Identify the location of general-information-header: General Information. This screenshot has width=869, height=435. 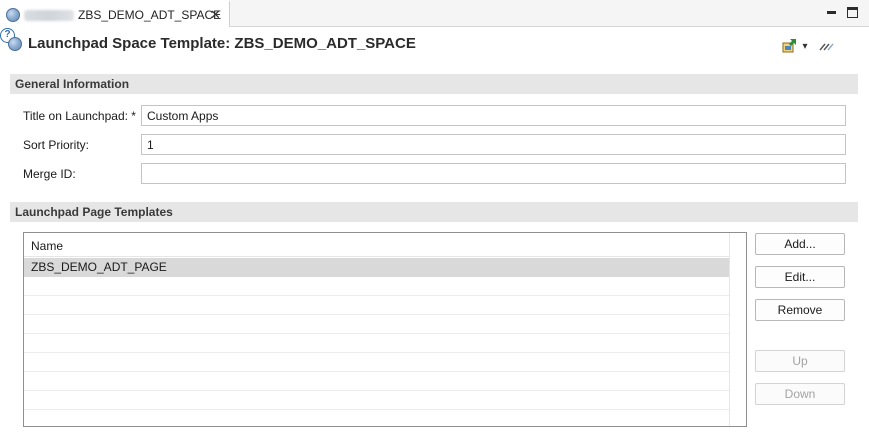
(434, 84).